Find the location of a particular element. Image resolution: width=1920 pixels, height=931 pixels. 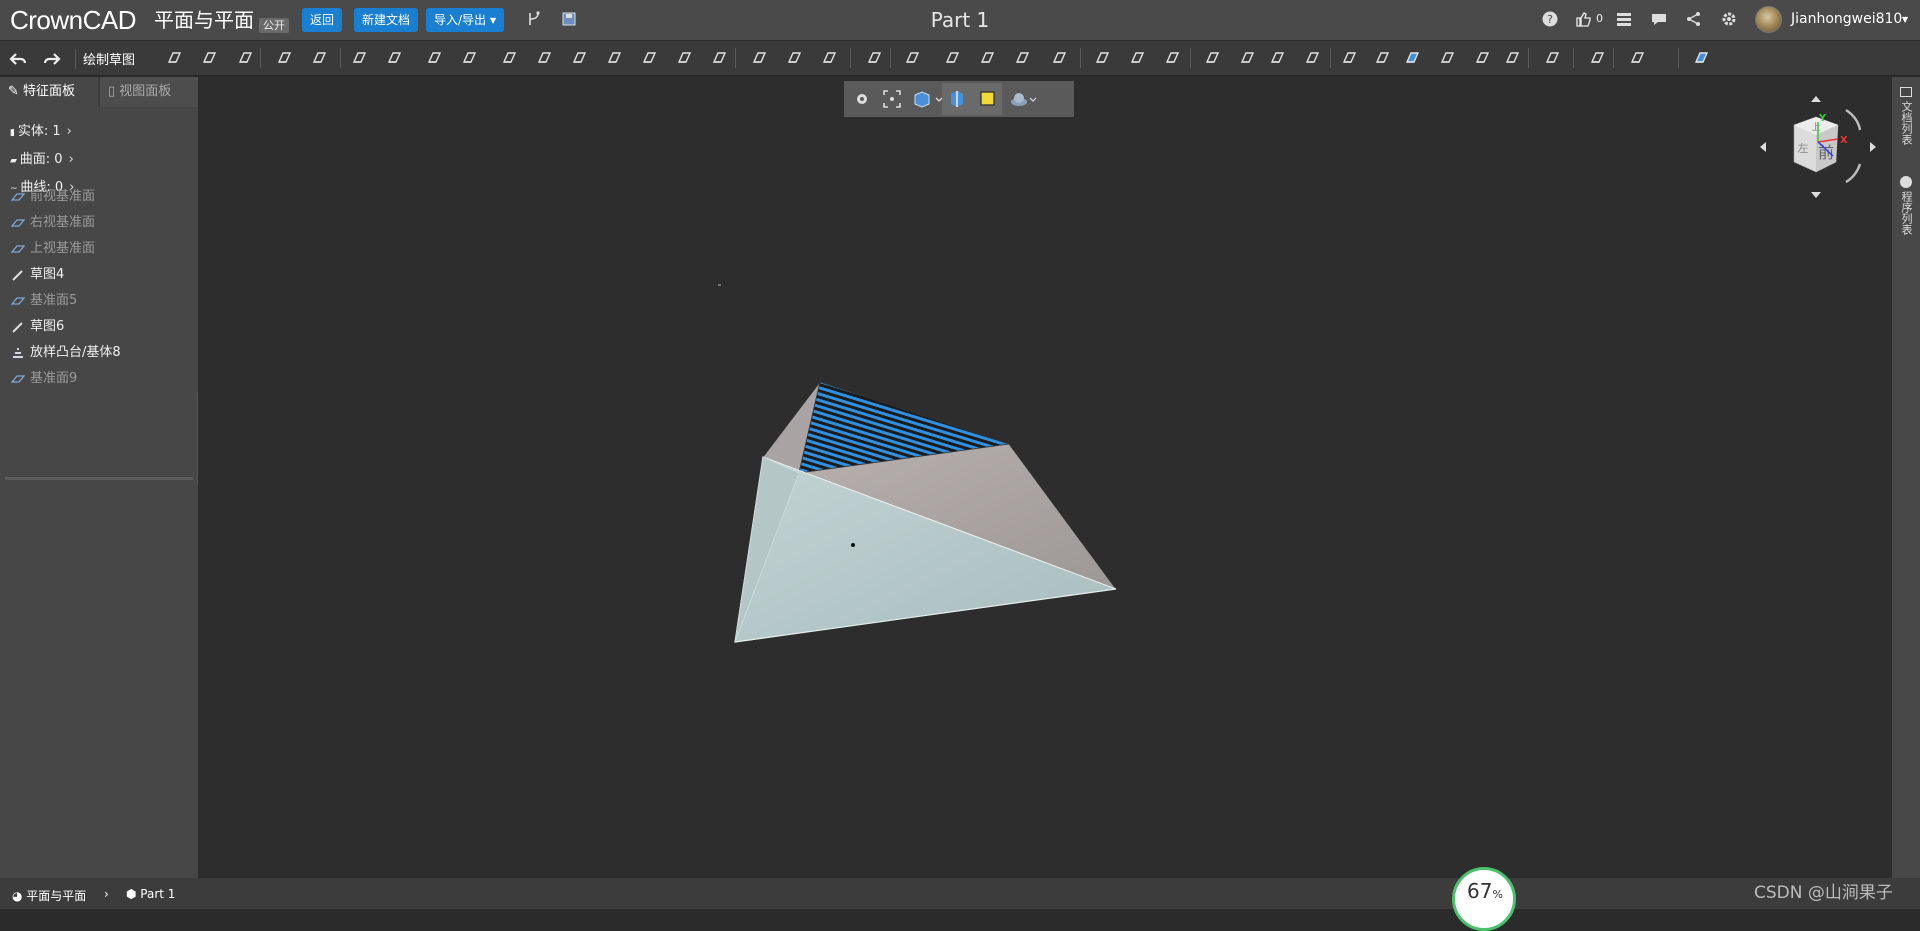

rib-icon is located at coordinates (685, 58).